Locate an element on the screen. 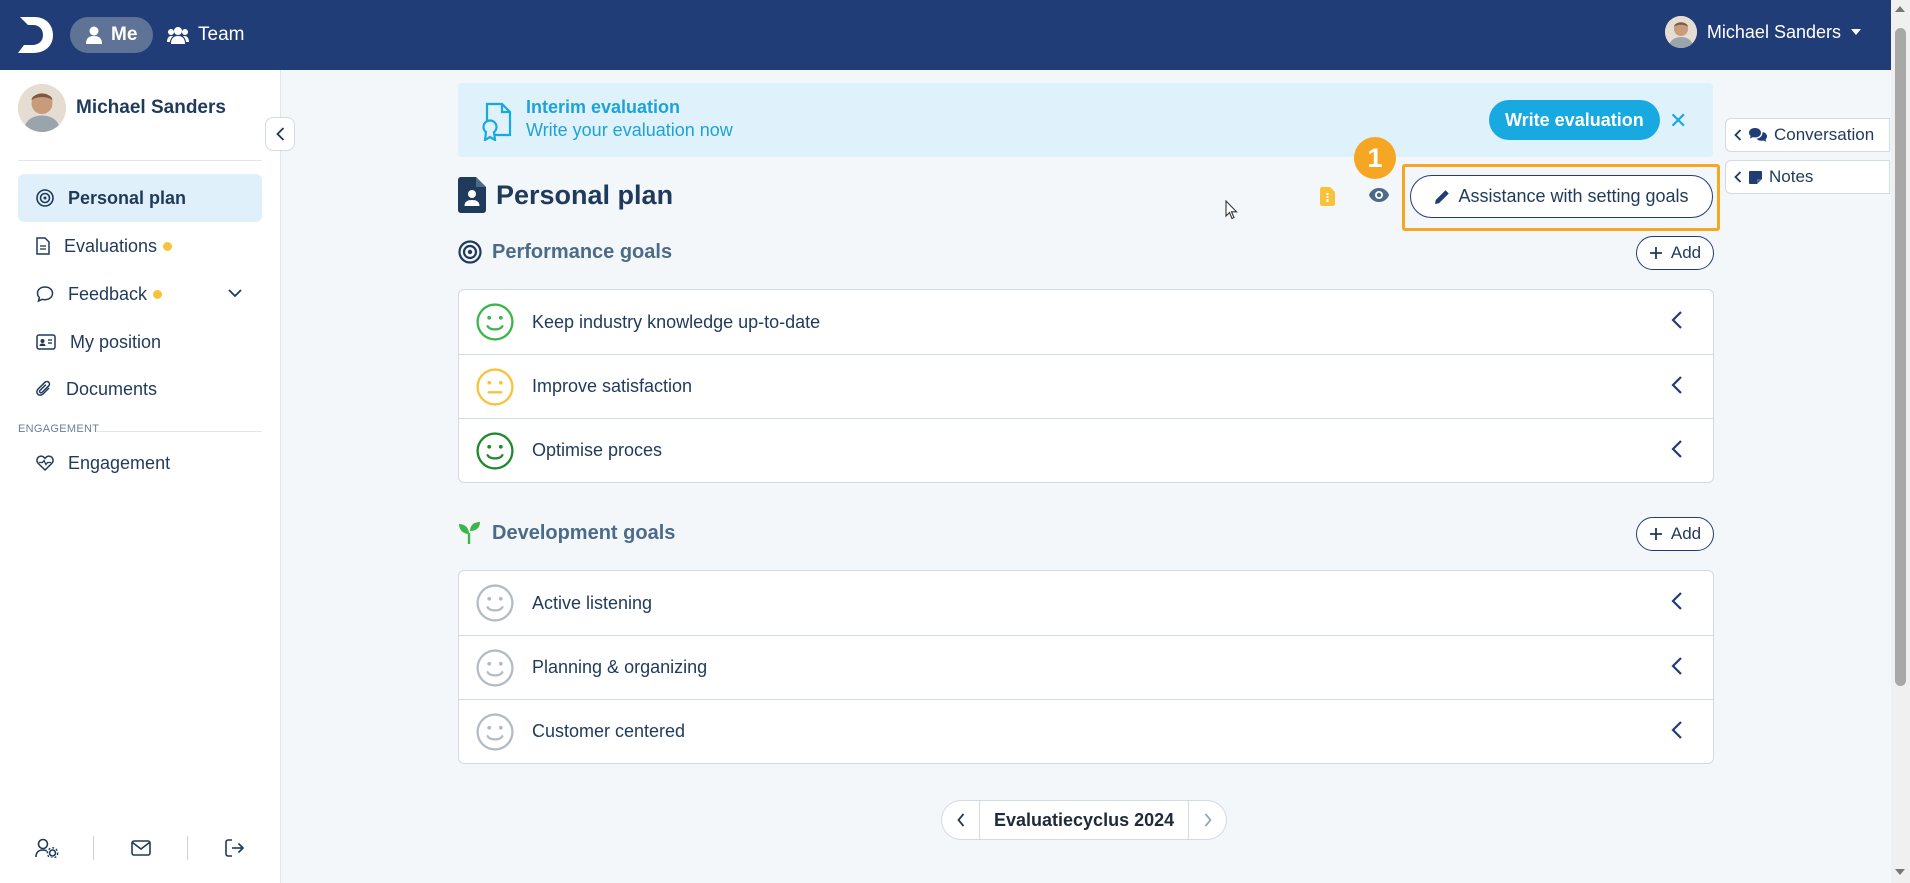 The image size is (1910, 883). cycle-label: Evaluatiecyclus 2024 is located at coordinates (1084, 820).